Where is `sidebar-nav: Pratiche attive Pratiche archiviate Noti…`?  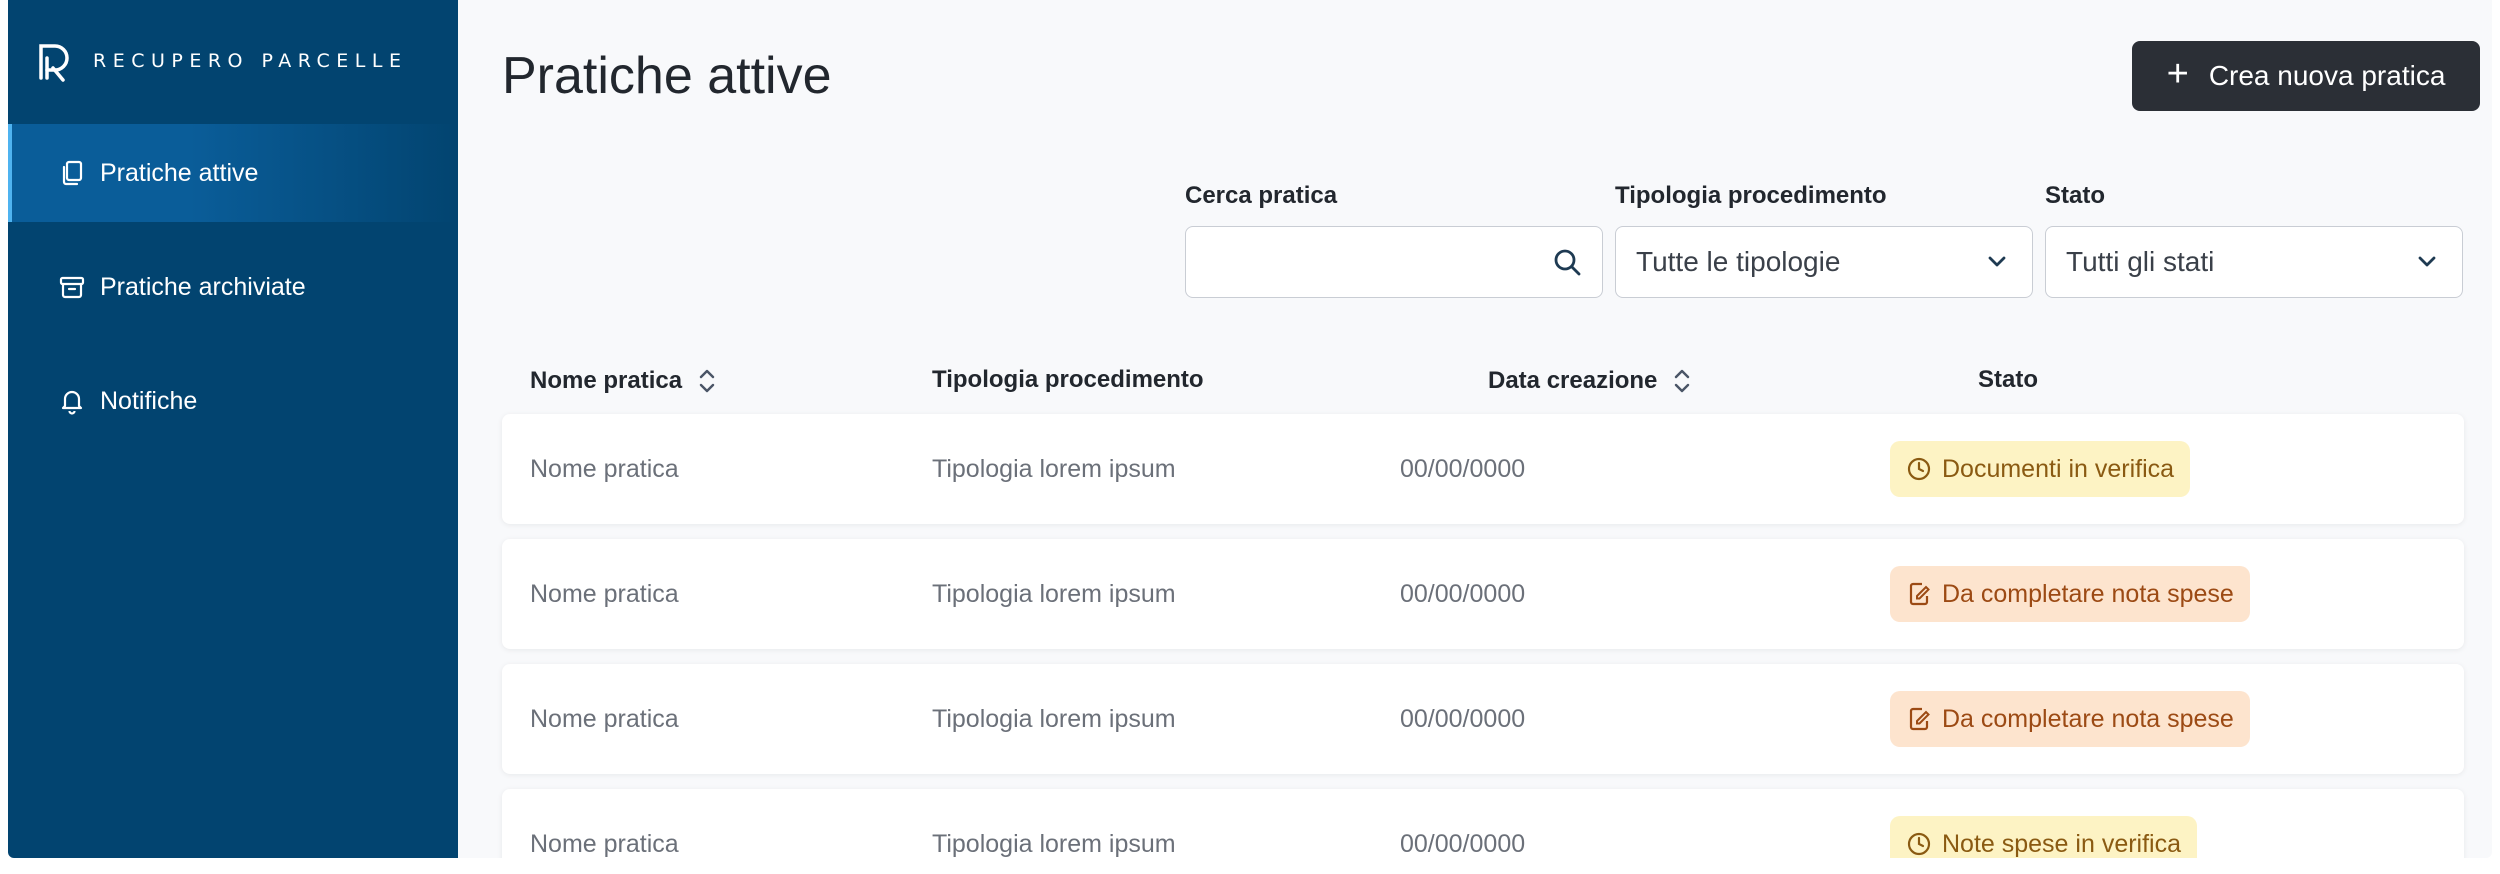 sidebar-nav: Pratiche attive Pratiche archiviate Noti… is located at coordinates (233, 295).